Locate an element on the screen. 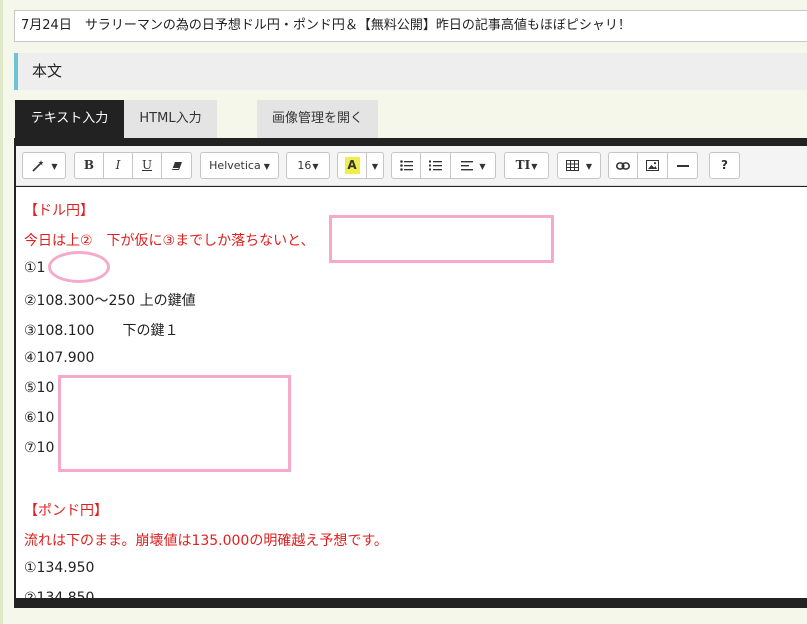 Image resolution: width=807 pixels, height=624 pixels. left-edge is located at coordinates (1, 312).